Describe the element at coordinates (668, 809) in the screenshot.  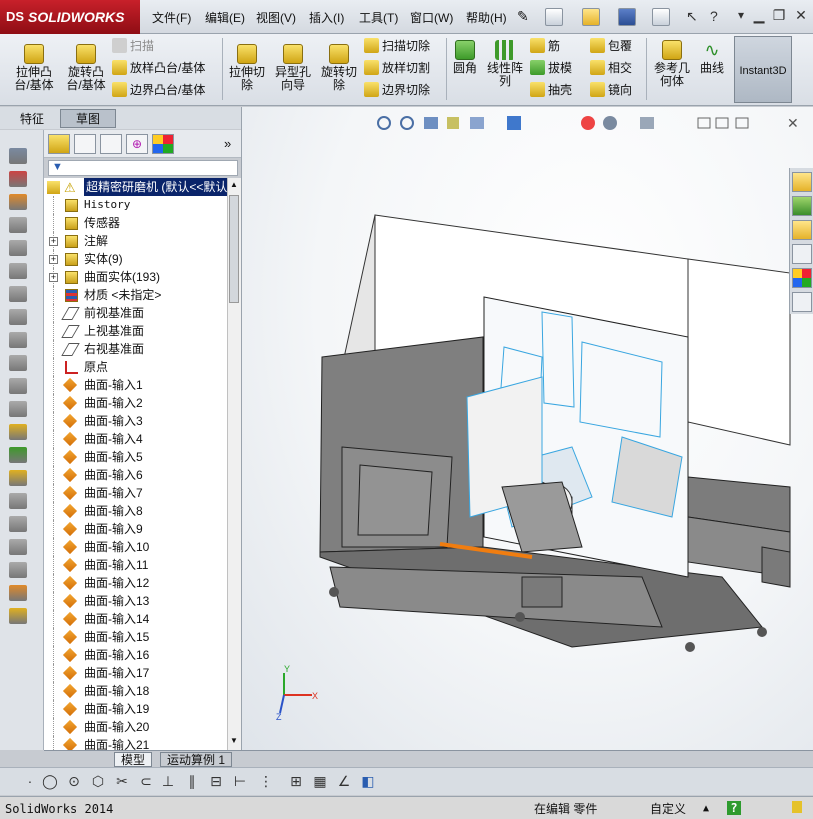
I see `status-units: 自定义` at that location.